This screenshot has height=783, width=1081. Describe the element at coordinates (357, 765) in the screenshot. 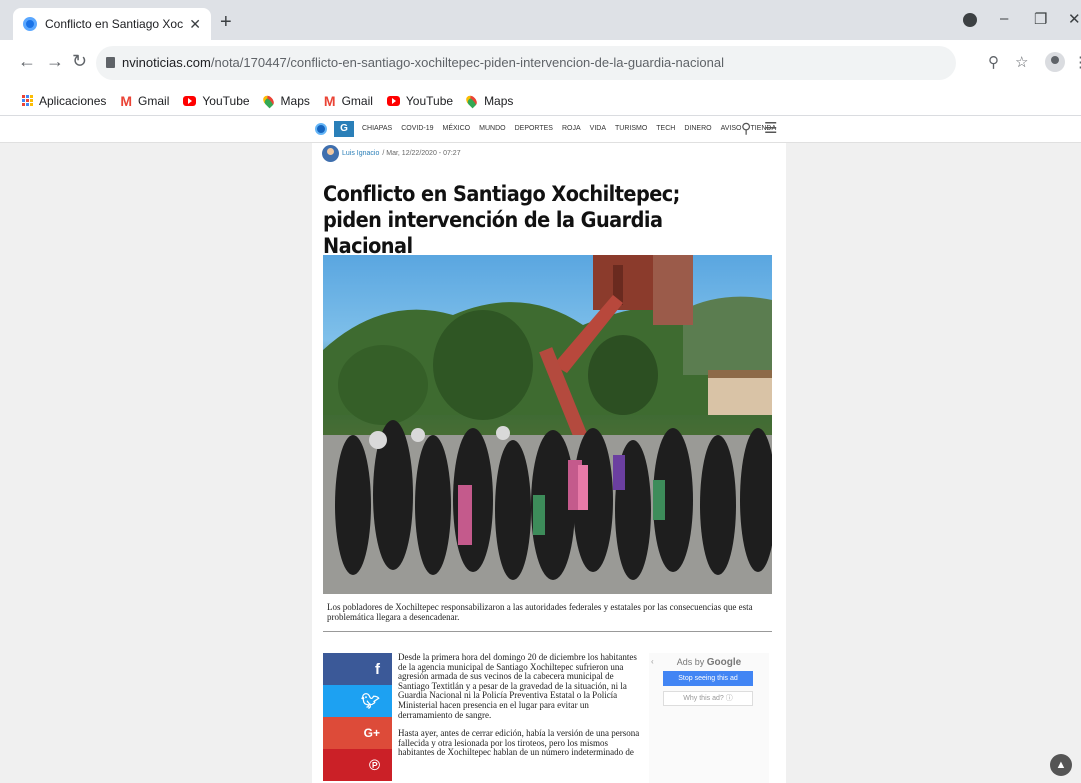

I see `pinterest-share-button: ℗` at that location.